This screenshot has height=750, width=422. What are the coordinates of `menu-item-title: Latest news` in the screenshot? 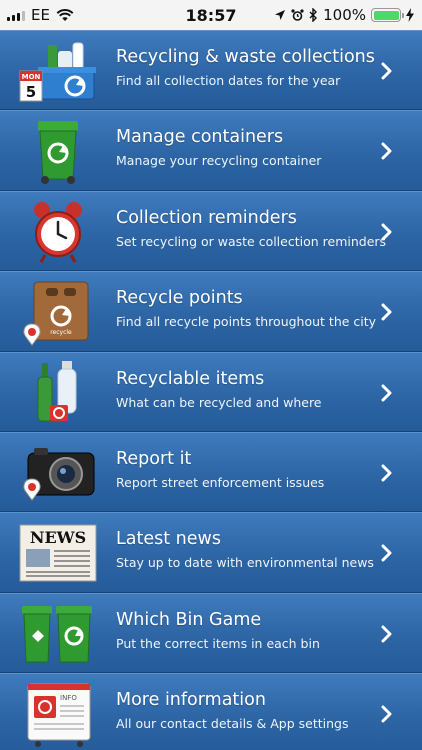 It's located at (168, 539).